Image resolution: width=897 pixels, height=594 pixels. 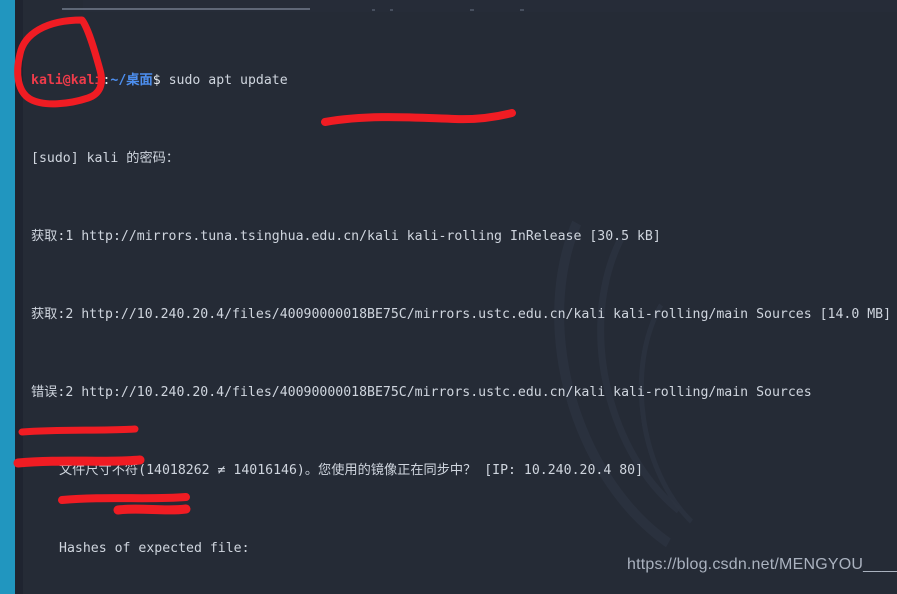 What do you see at coordinates (460, 81) in the screenshot?
I see `prompt-line-command: kali@kali:~/桌面$ sudo apt update` at bounding box center [460, 81].